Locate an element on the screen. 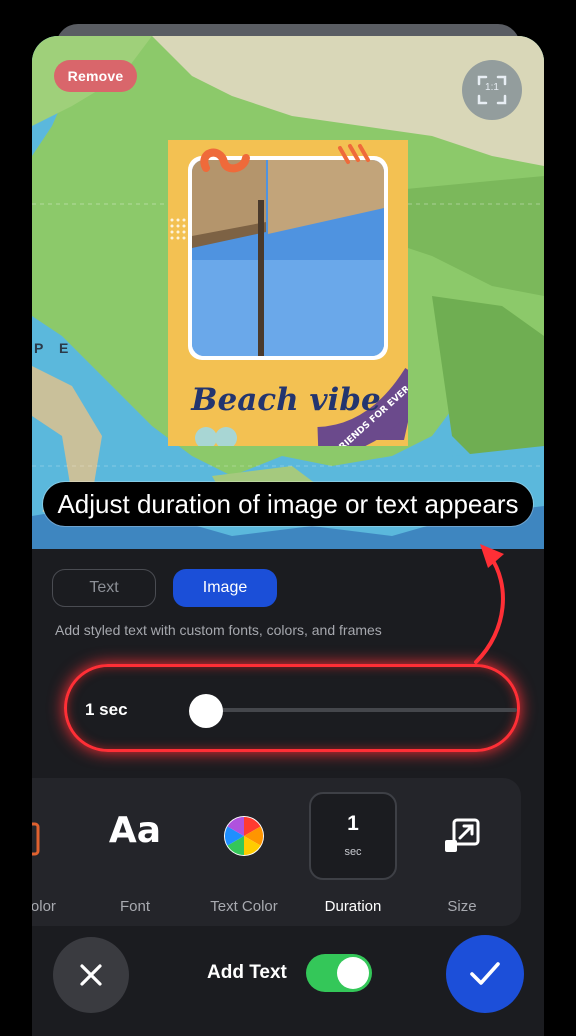 Image resolution: width=576 pixels, height=1036 pixels. tab-image: Image is located at coordinates (225, 588).